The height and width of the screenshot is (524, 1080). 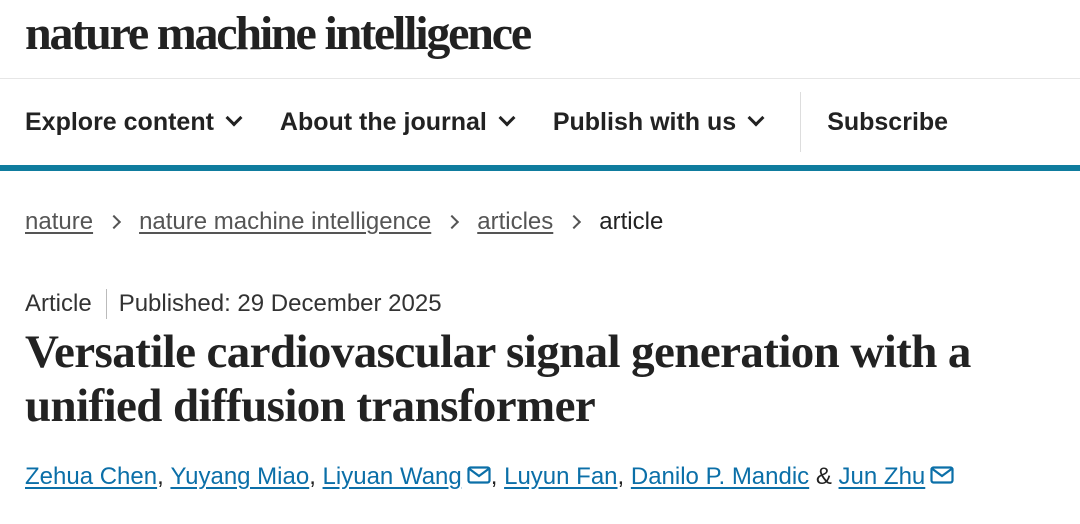 I want to click on author-link: Jun Zhu, so click(x=882, y=477).